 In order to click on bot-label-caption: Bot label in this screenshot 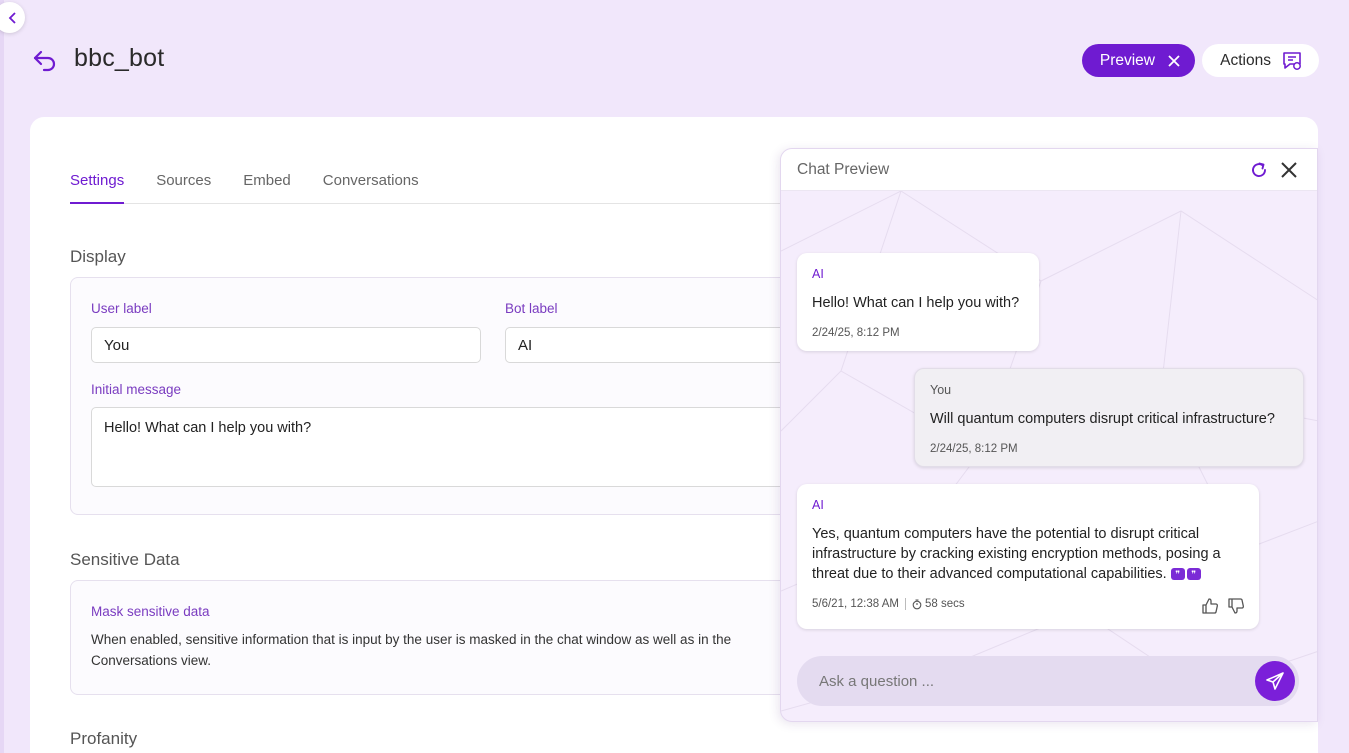, I will do `click(531, 308)`.